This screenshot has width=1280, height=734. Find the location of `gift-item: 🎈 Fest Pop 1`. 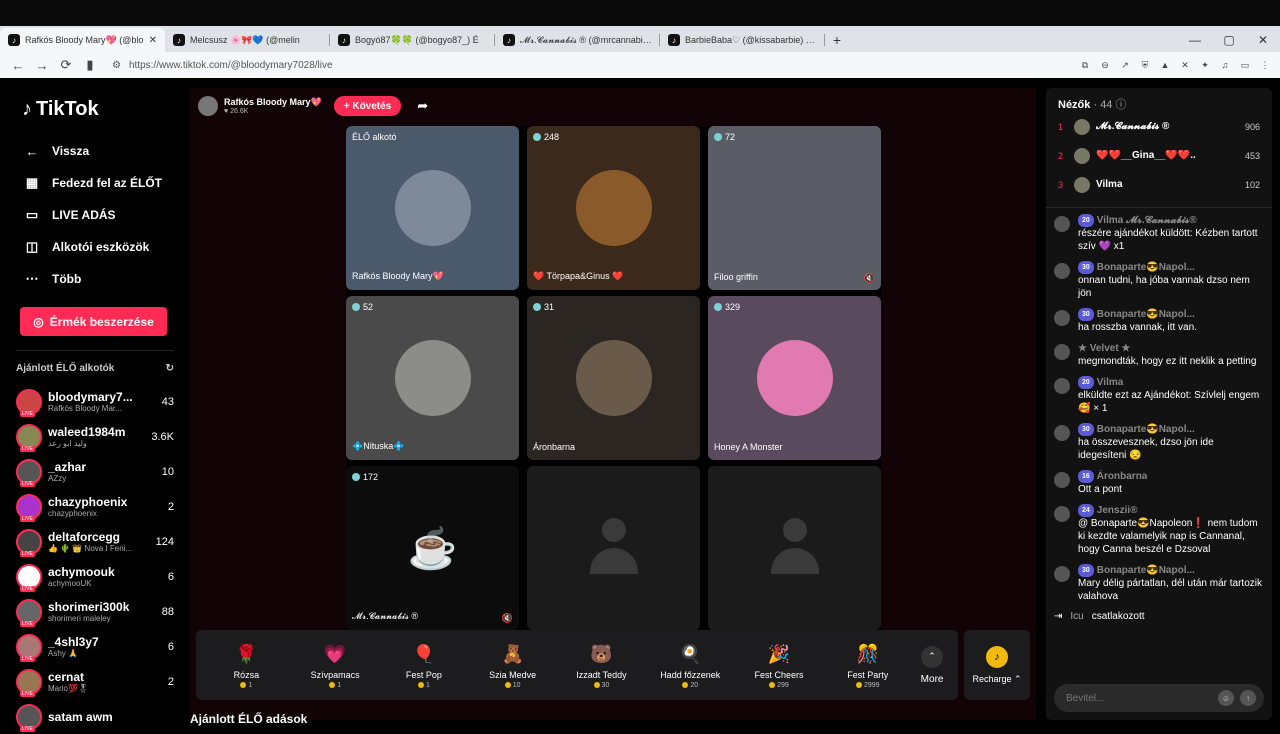

gift-item: 🎈 Fest Pop 1 is located at coordinates (424, 665).